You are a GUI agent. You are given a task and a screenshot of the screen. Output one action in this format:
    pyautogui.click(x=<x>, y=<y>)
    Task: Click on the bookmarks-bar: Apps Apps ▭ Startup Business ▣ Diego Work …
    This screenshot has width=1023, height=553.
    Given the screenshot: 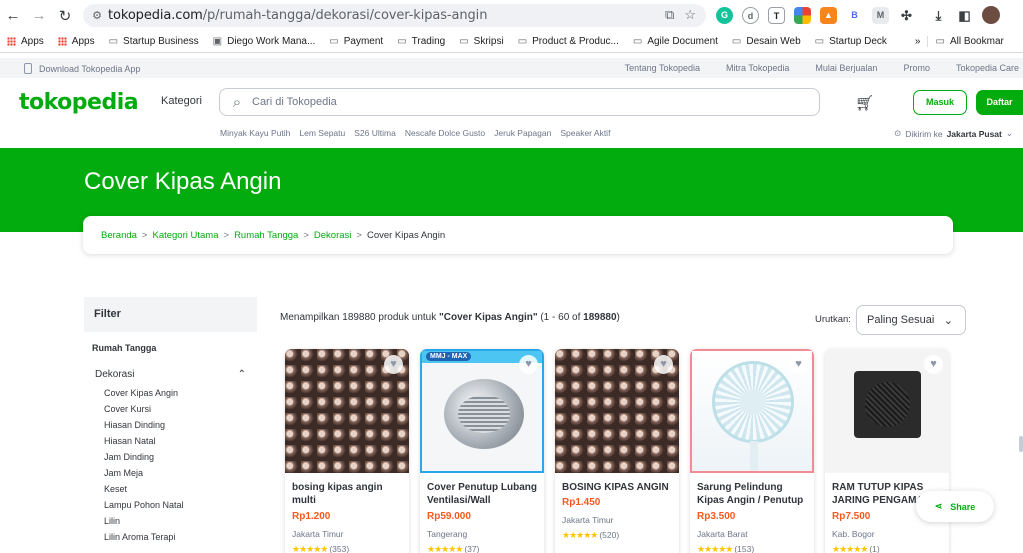 What is the action you would take?
    pyautogui.click(x=511, y=42)
    